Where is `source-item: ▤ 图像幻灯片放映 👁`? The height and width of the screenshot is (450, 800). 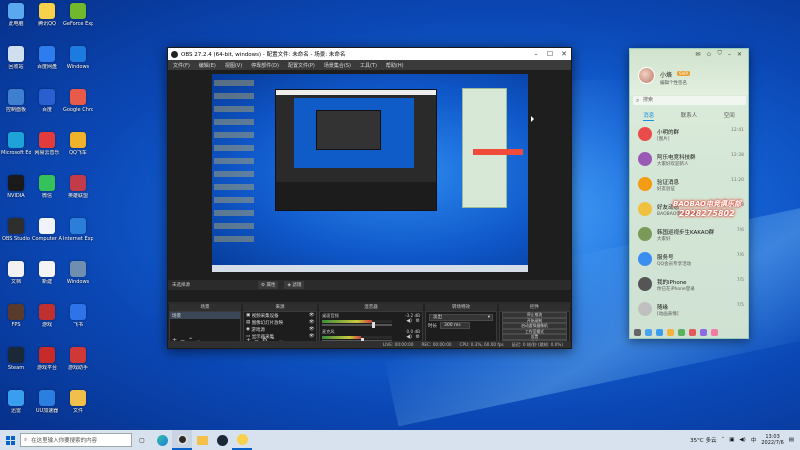
source-item: ▤ 图像幻灯片放映 👁 is located at coordinates (280, 322).